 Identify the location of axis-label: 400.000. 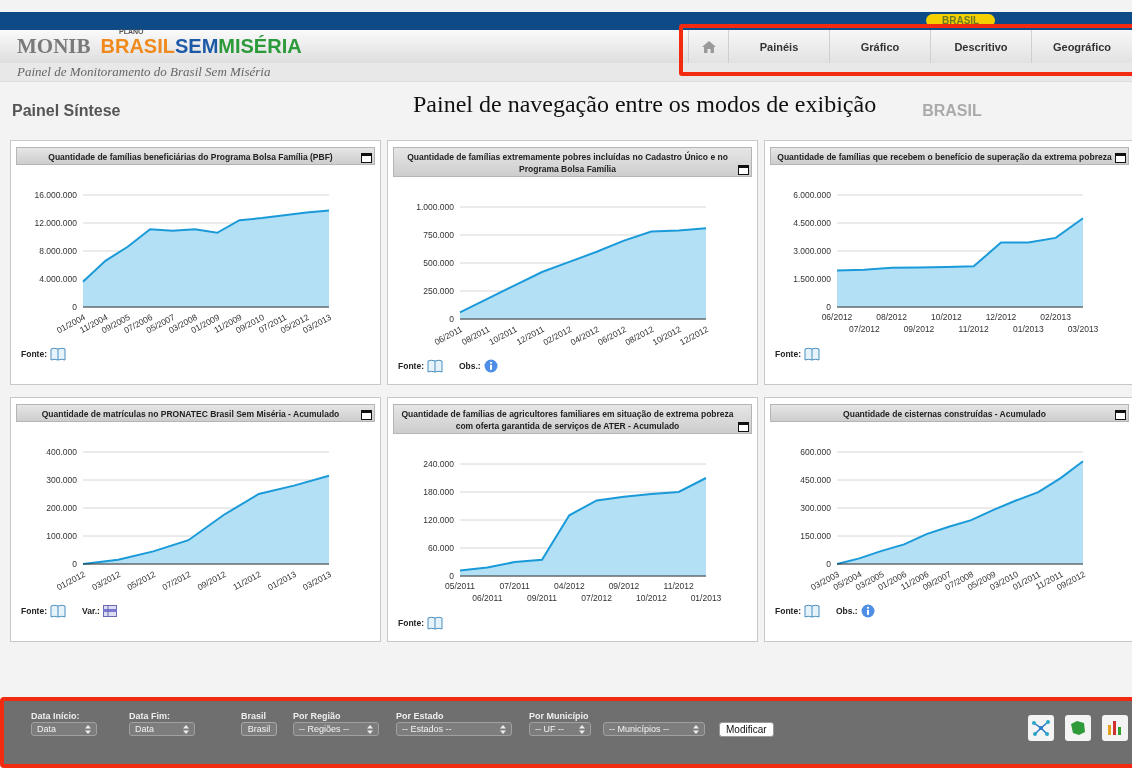
(61, 452).